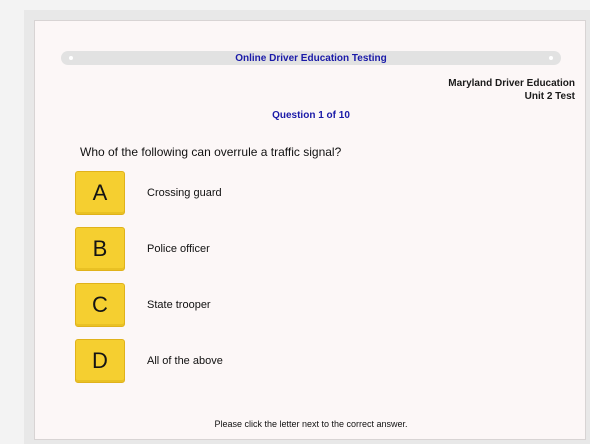  Describe the element at coordinates (71, 58) in the screenshot. I see `title-bar-left-dot-icon` at that location.